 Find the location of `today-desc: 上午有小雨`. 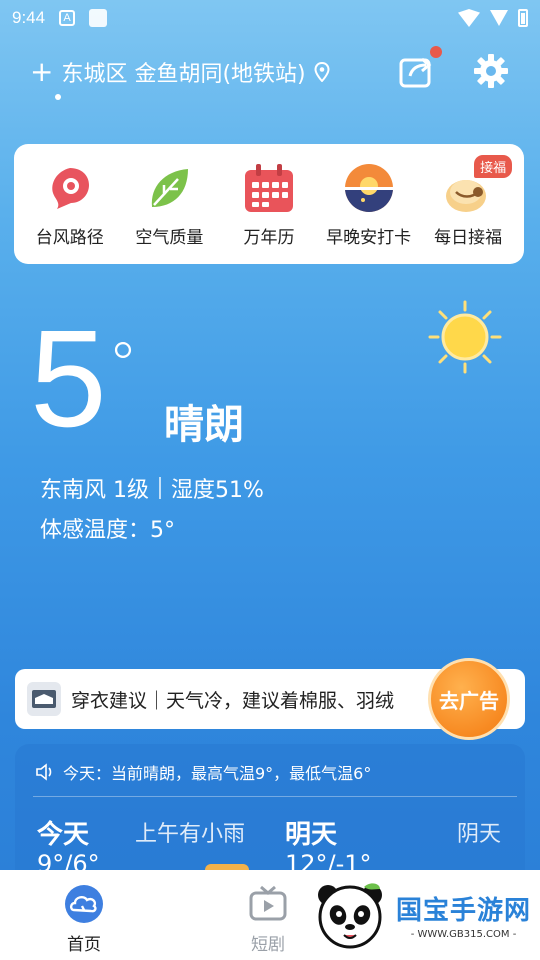

today-desc: 上午有小雨 is located at coordinates (190, 834).